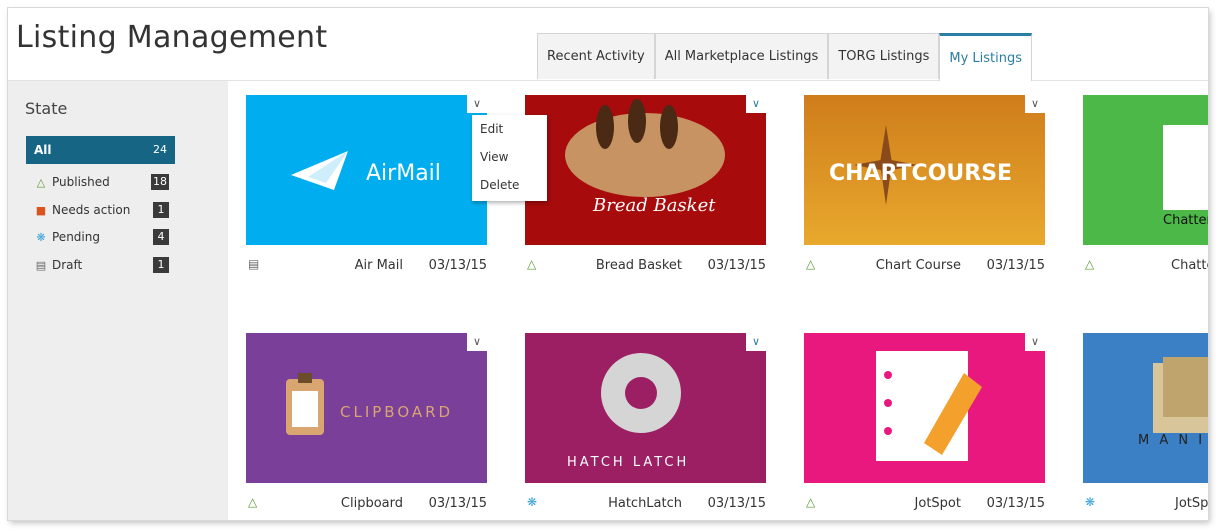 The image size is (1225, 531). I want to click on notepad-pencil-icon, so click(929, 406).